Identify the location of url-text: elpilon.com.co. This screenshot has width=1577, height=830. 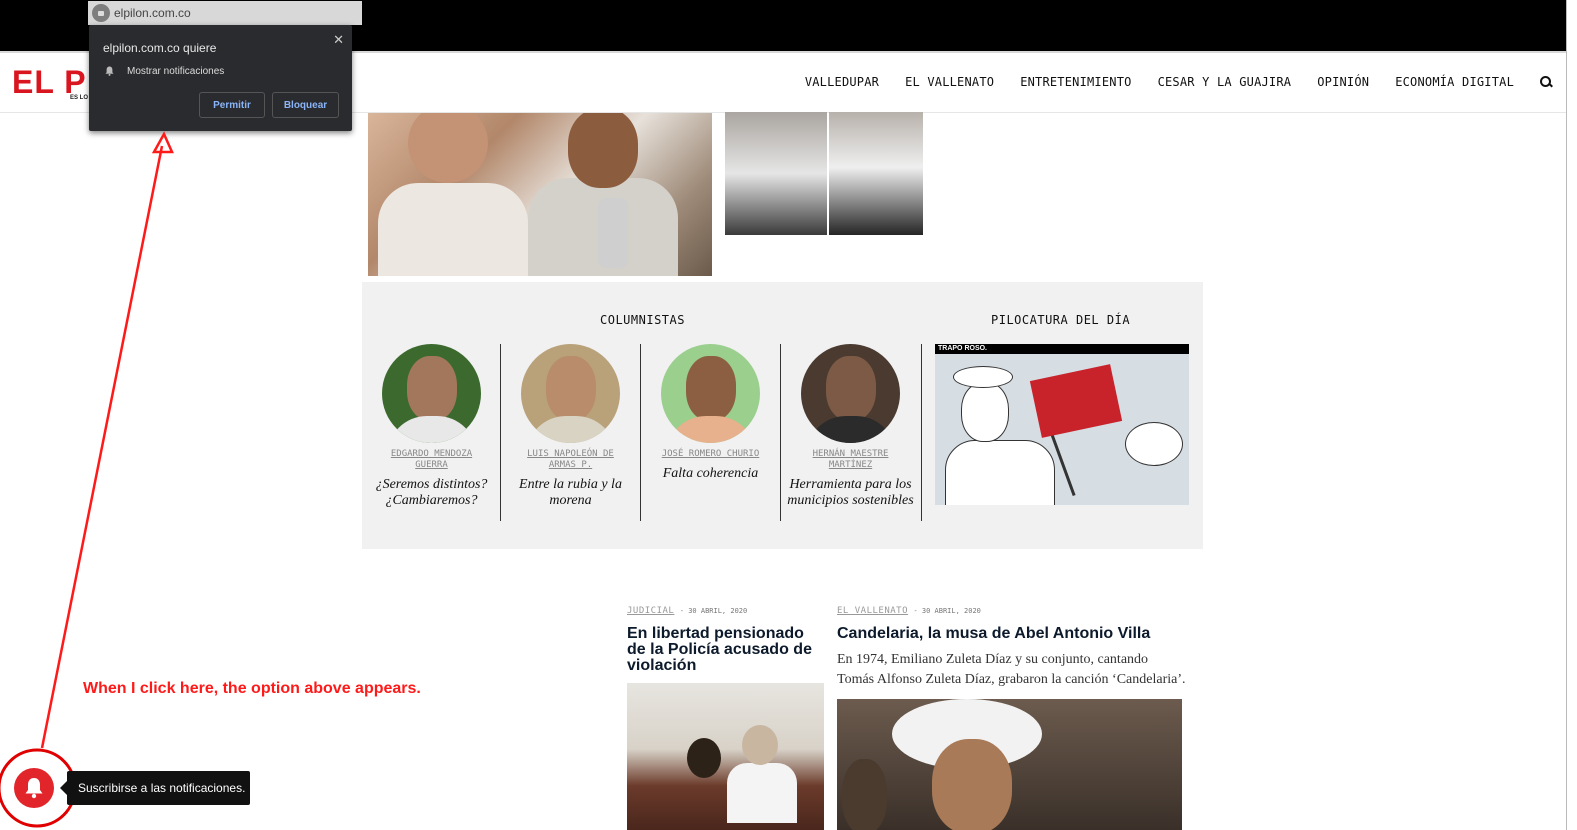
(152, 13).